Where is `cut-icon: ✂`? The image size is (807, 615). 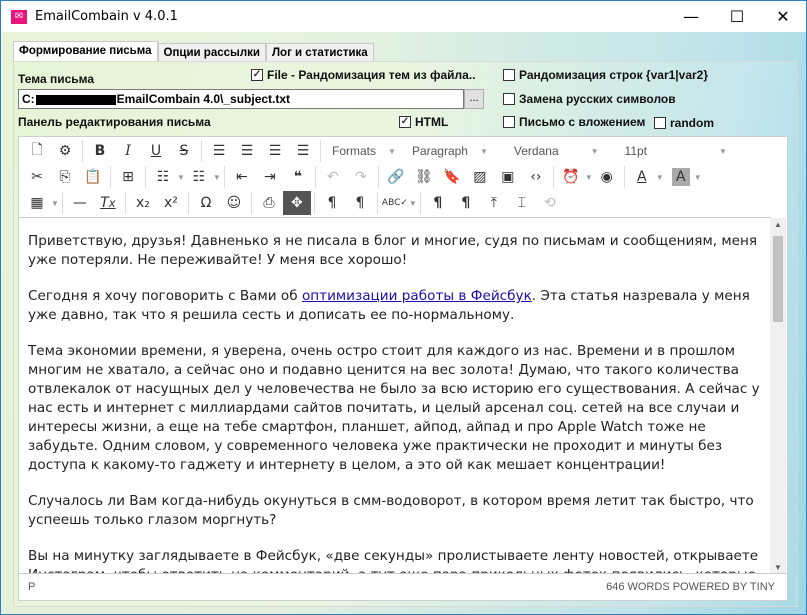 cut-icon: ✂ is located at coordinates (37, 177).